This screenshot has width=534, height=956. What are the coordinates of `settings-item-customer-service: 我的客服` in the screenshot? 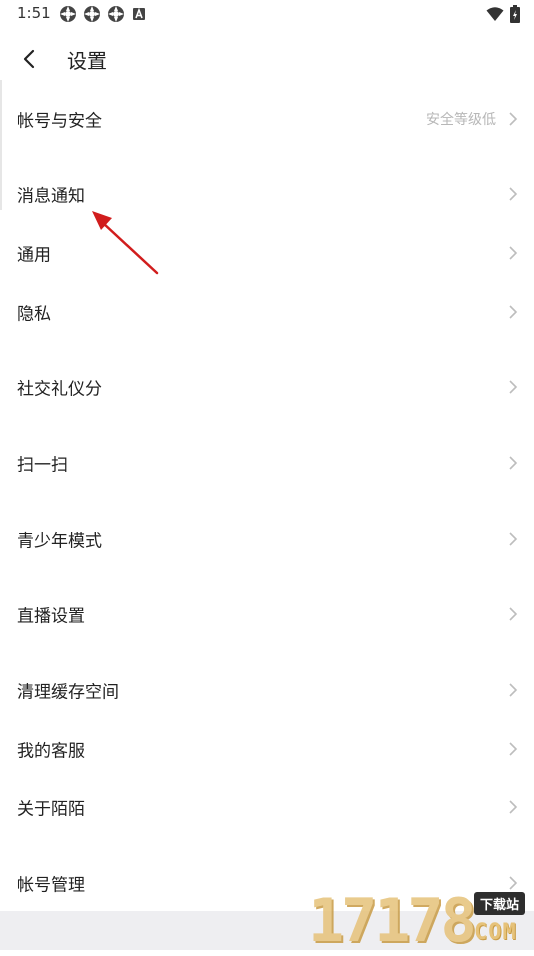 It's located at (267, 749).